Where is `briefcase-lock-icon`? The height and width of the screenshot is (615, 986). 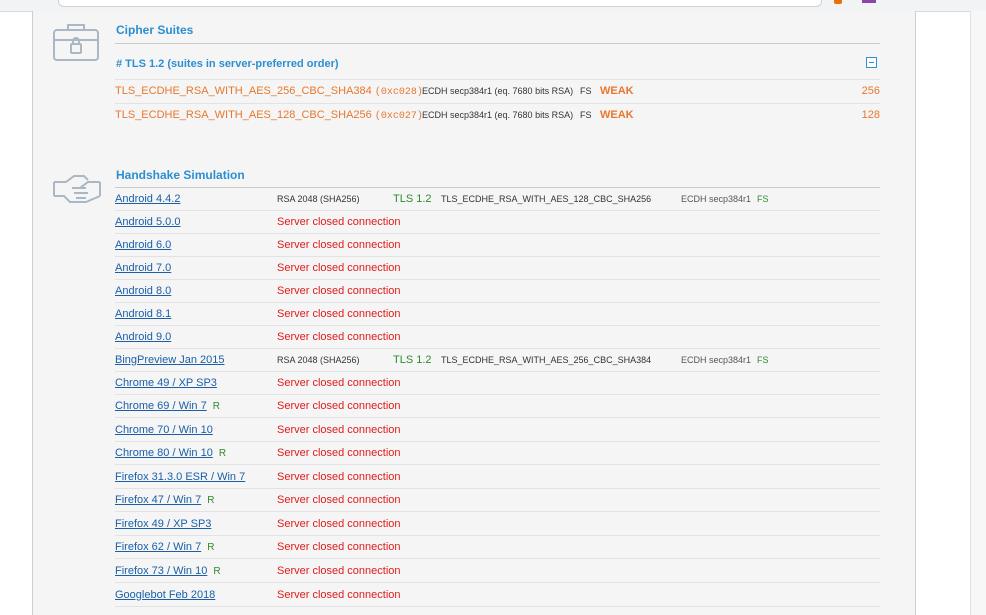 briefcase-lock-icon is located at coordinates (76, 42).